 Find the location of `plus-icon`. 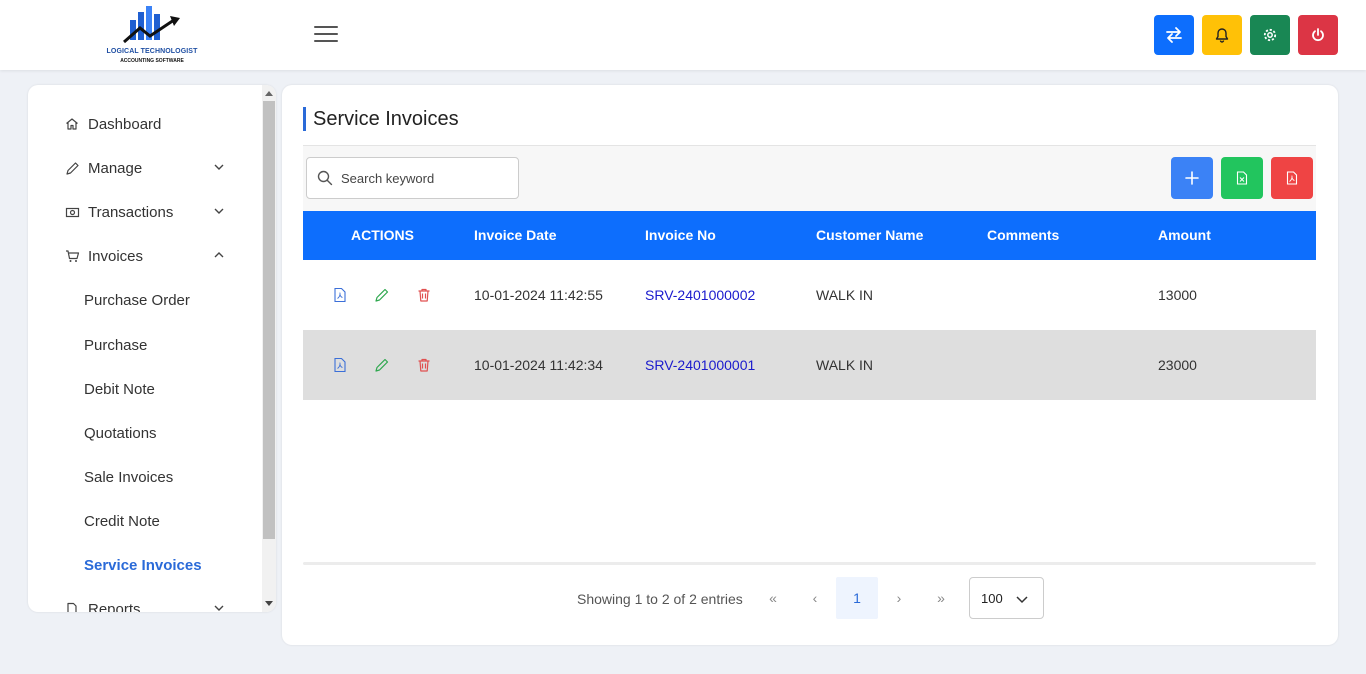

plus-icon is located at coordinates (1192, 178).